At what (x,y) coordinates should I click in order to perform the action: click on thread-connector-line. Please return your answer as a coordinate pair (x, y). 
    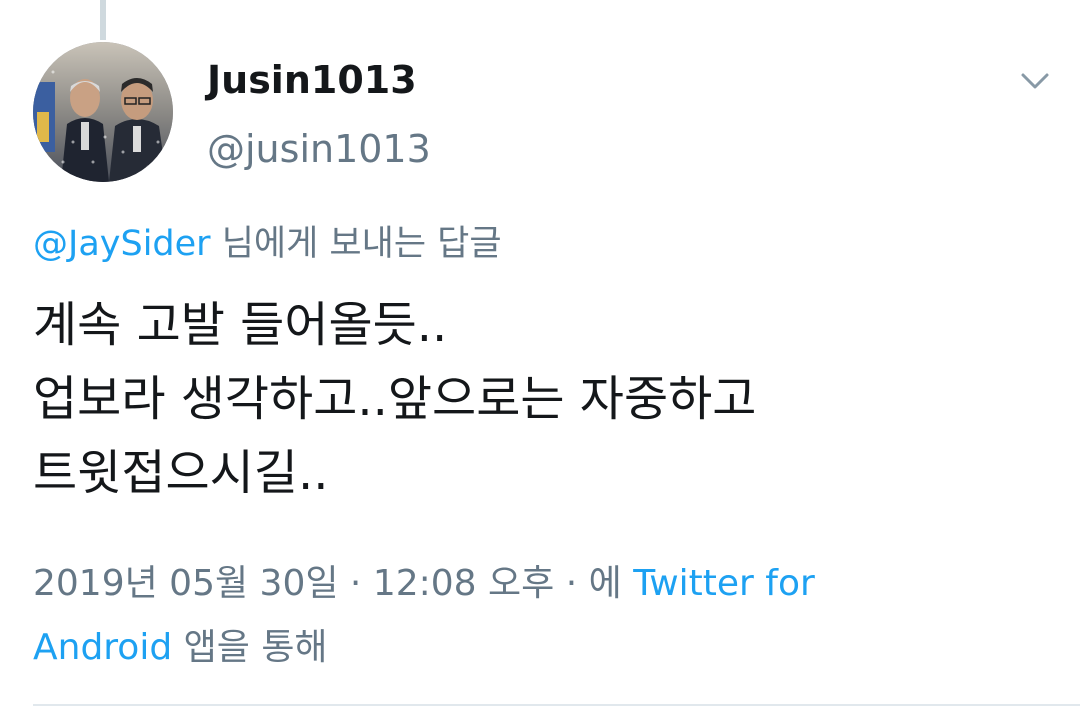
    Looking at the image, I should click on (103, 20).